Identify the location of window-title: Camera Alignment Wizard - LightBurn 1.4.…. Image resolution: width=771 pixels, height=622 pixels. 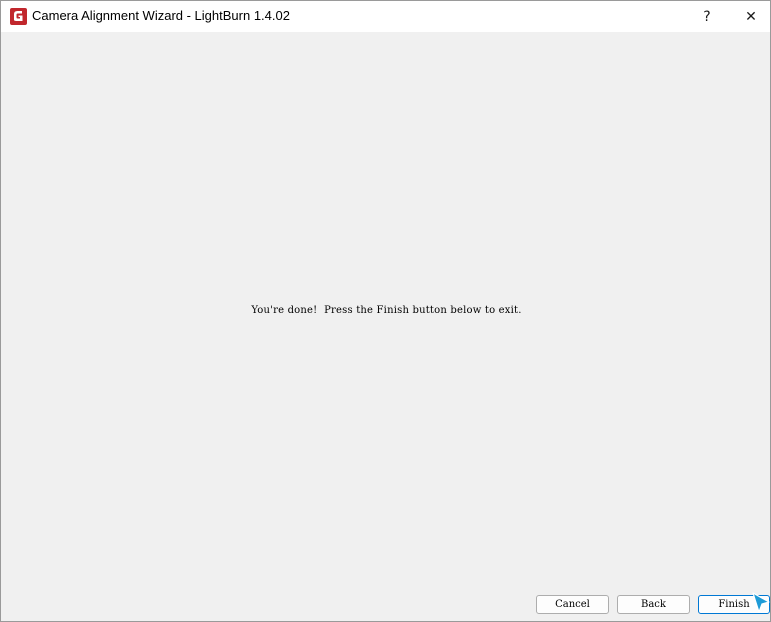
(161, 15).